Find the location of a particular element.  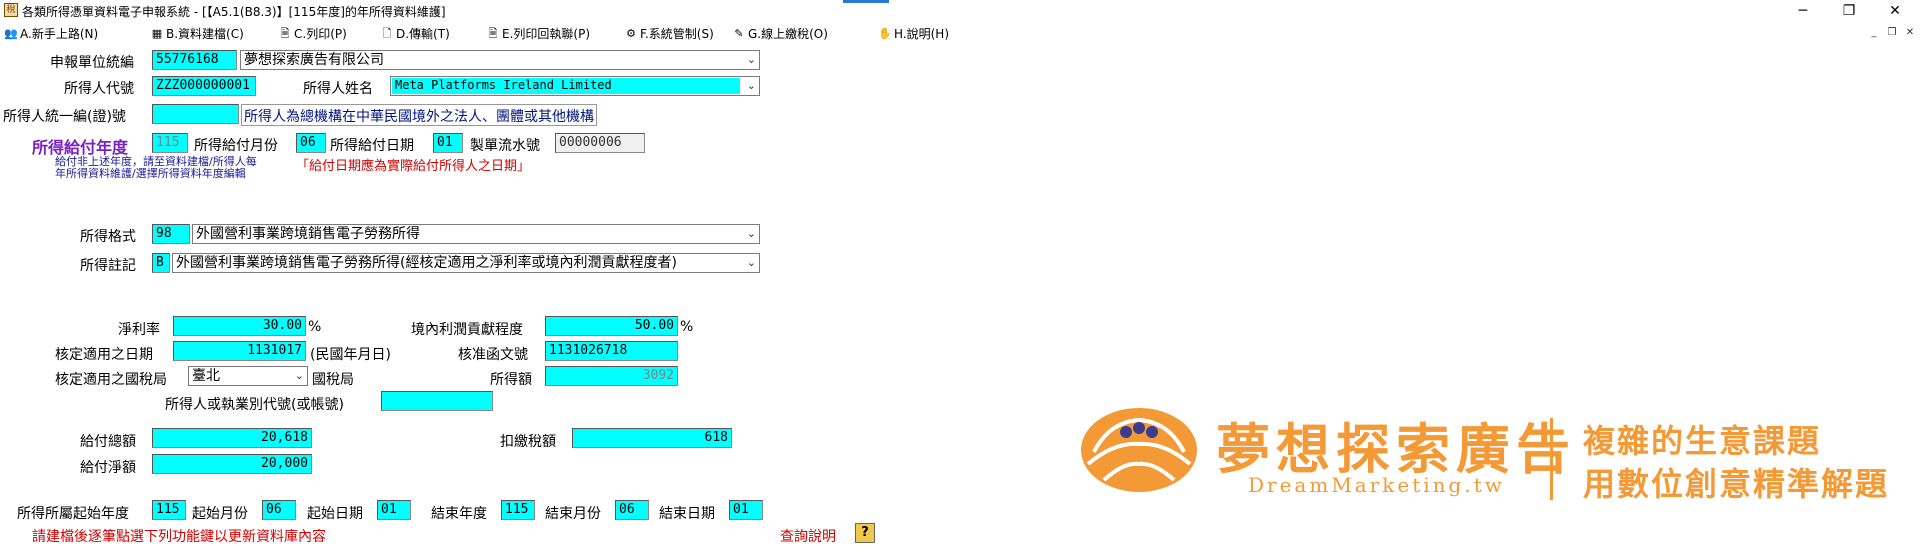

app-icon: 稅 is located at coordinates (11, 10).